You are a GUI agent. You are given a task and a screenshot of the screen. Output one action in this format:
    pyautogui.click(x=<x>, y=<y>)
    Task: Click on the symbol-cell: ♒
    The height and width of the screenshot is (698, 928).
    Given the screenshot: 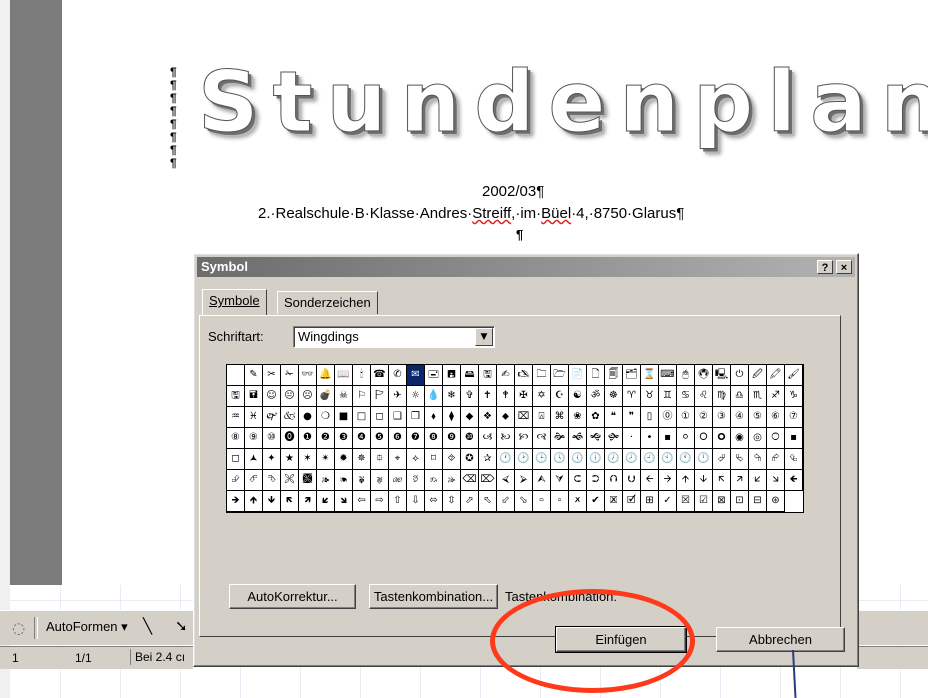 What is the action you would take?
    pyautogui.click(x=236, y=417)
    